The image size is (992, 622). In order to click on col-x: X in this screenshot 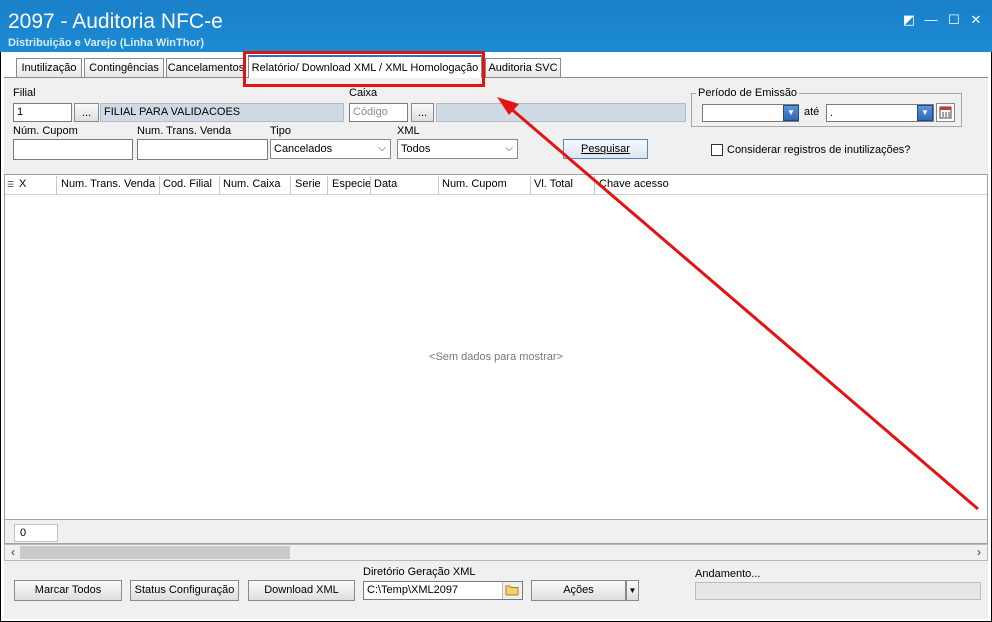, I will do `click(22, 184)`.